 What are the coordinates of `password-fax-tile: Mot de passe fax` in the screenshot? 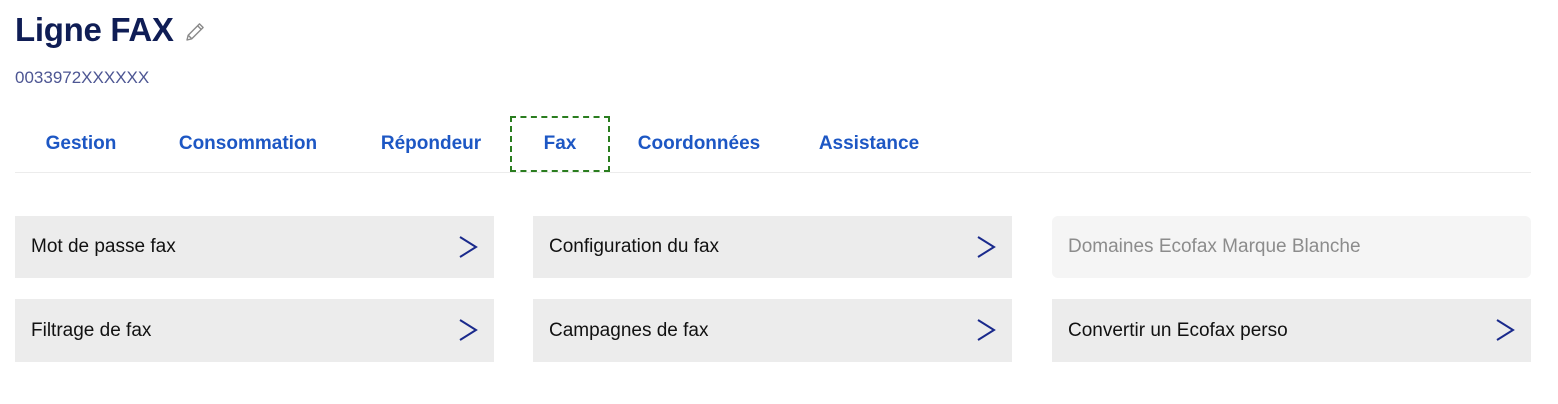 It's located at (254, 247).